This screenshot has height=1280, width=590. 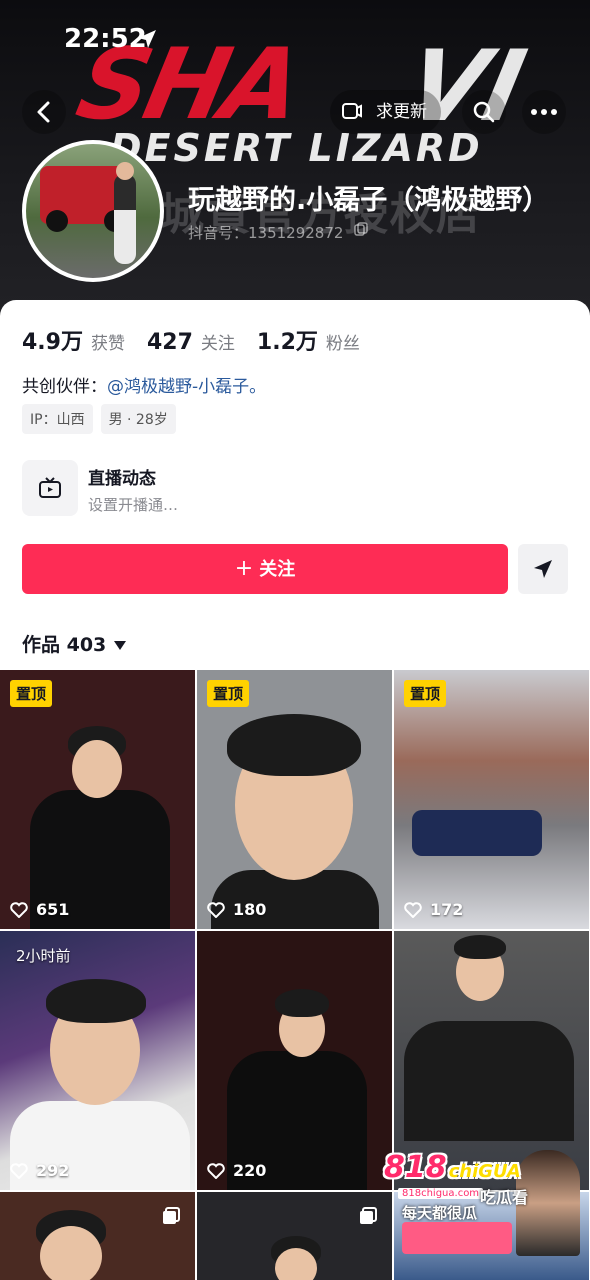 What do you see at coordinates (294, 799) in the screenshot?
I see `video-tile-2: 置顶 180` at bounding box center [294, 799].